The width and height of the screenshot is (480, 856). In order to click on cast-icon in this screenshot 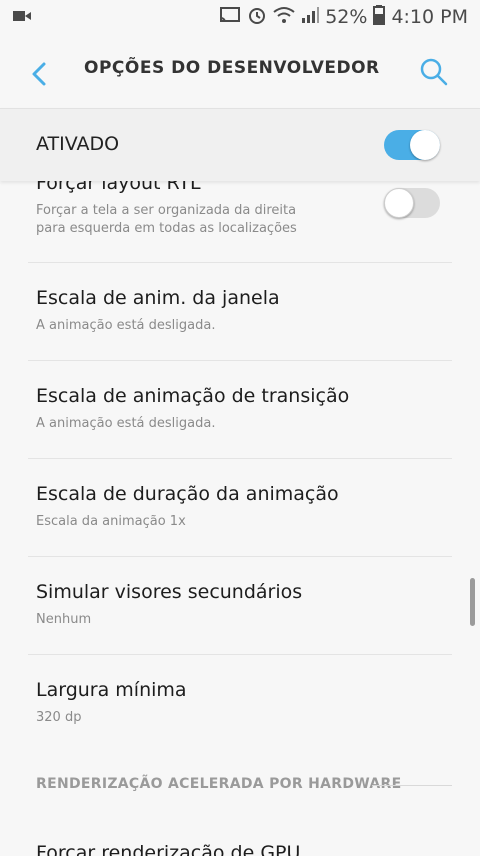, I will do `click(230, 17)`.